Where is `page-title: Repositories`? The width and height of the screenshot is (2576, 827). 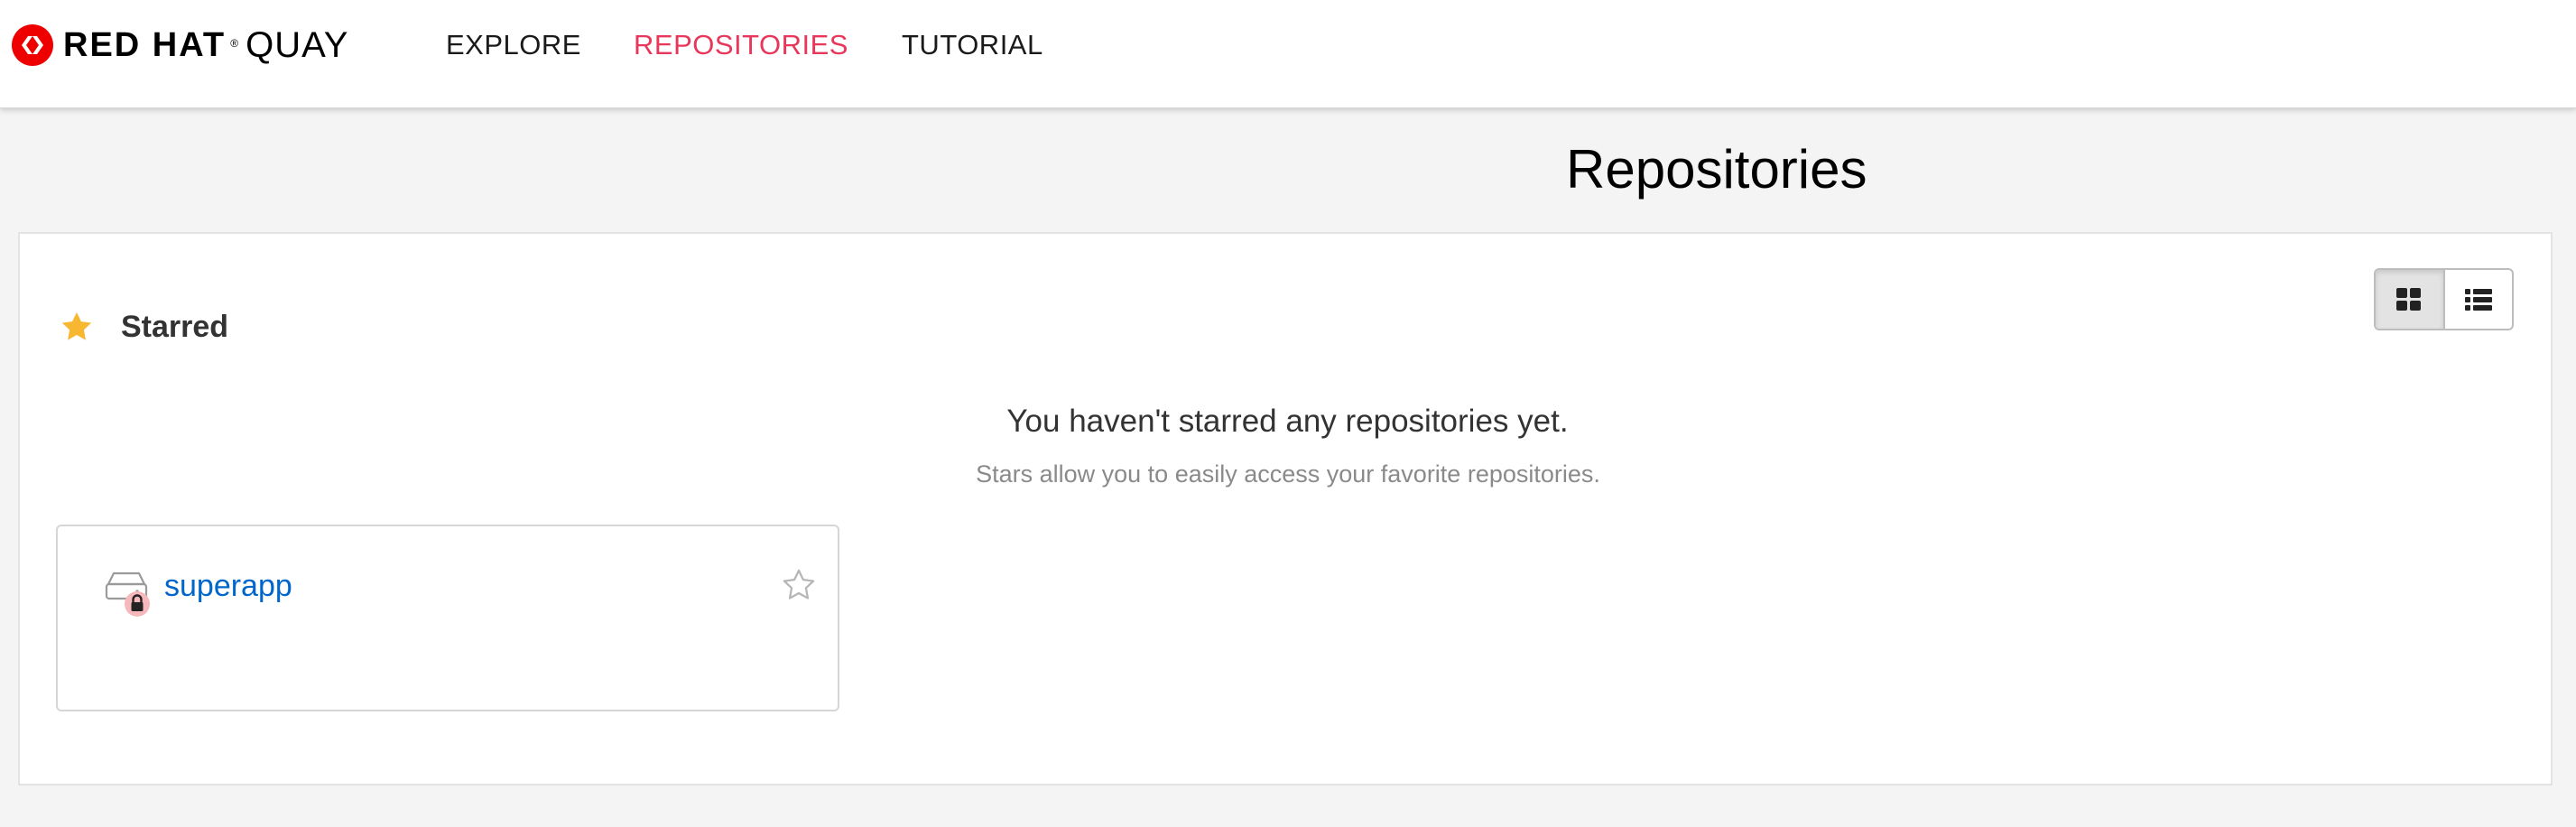
page-title: Repositories is located at coordinates (1716, 169).